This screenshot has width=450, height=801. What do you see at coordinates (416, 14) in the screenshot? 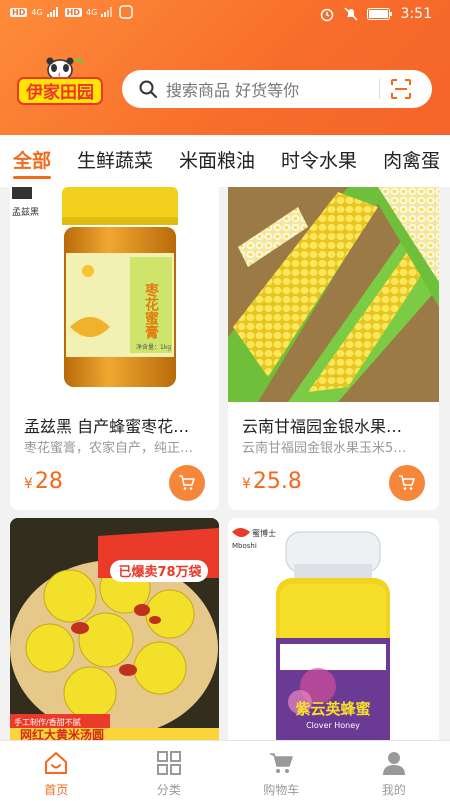
I see `status-time: 3:51` at bounding box center [416, 14].